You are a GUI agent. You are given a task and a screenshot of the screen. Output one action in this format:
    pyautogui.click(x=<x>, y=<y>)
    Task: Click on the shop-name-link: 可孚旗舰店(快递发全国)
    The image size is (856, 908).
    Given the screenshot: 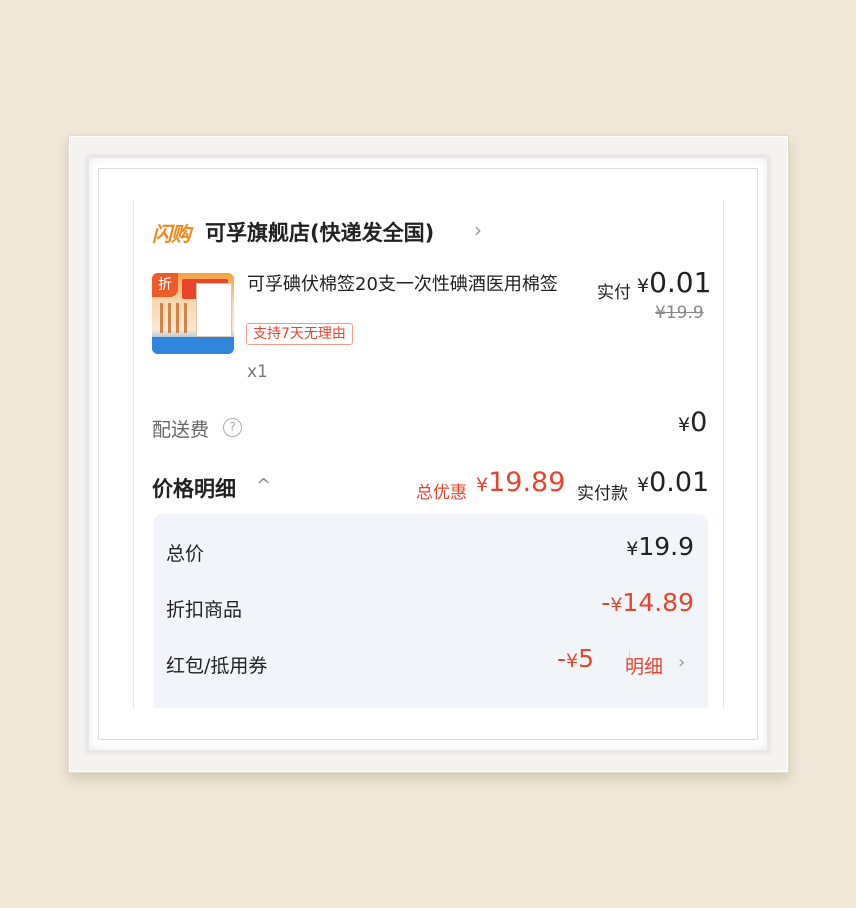 What is the action you would take?
    pyautogui.click(x=319, y=232)
    